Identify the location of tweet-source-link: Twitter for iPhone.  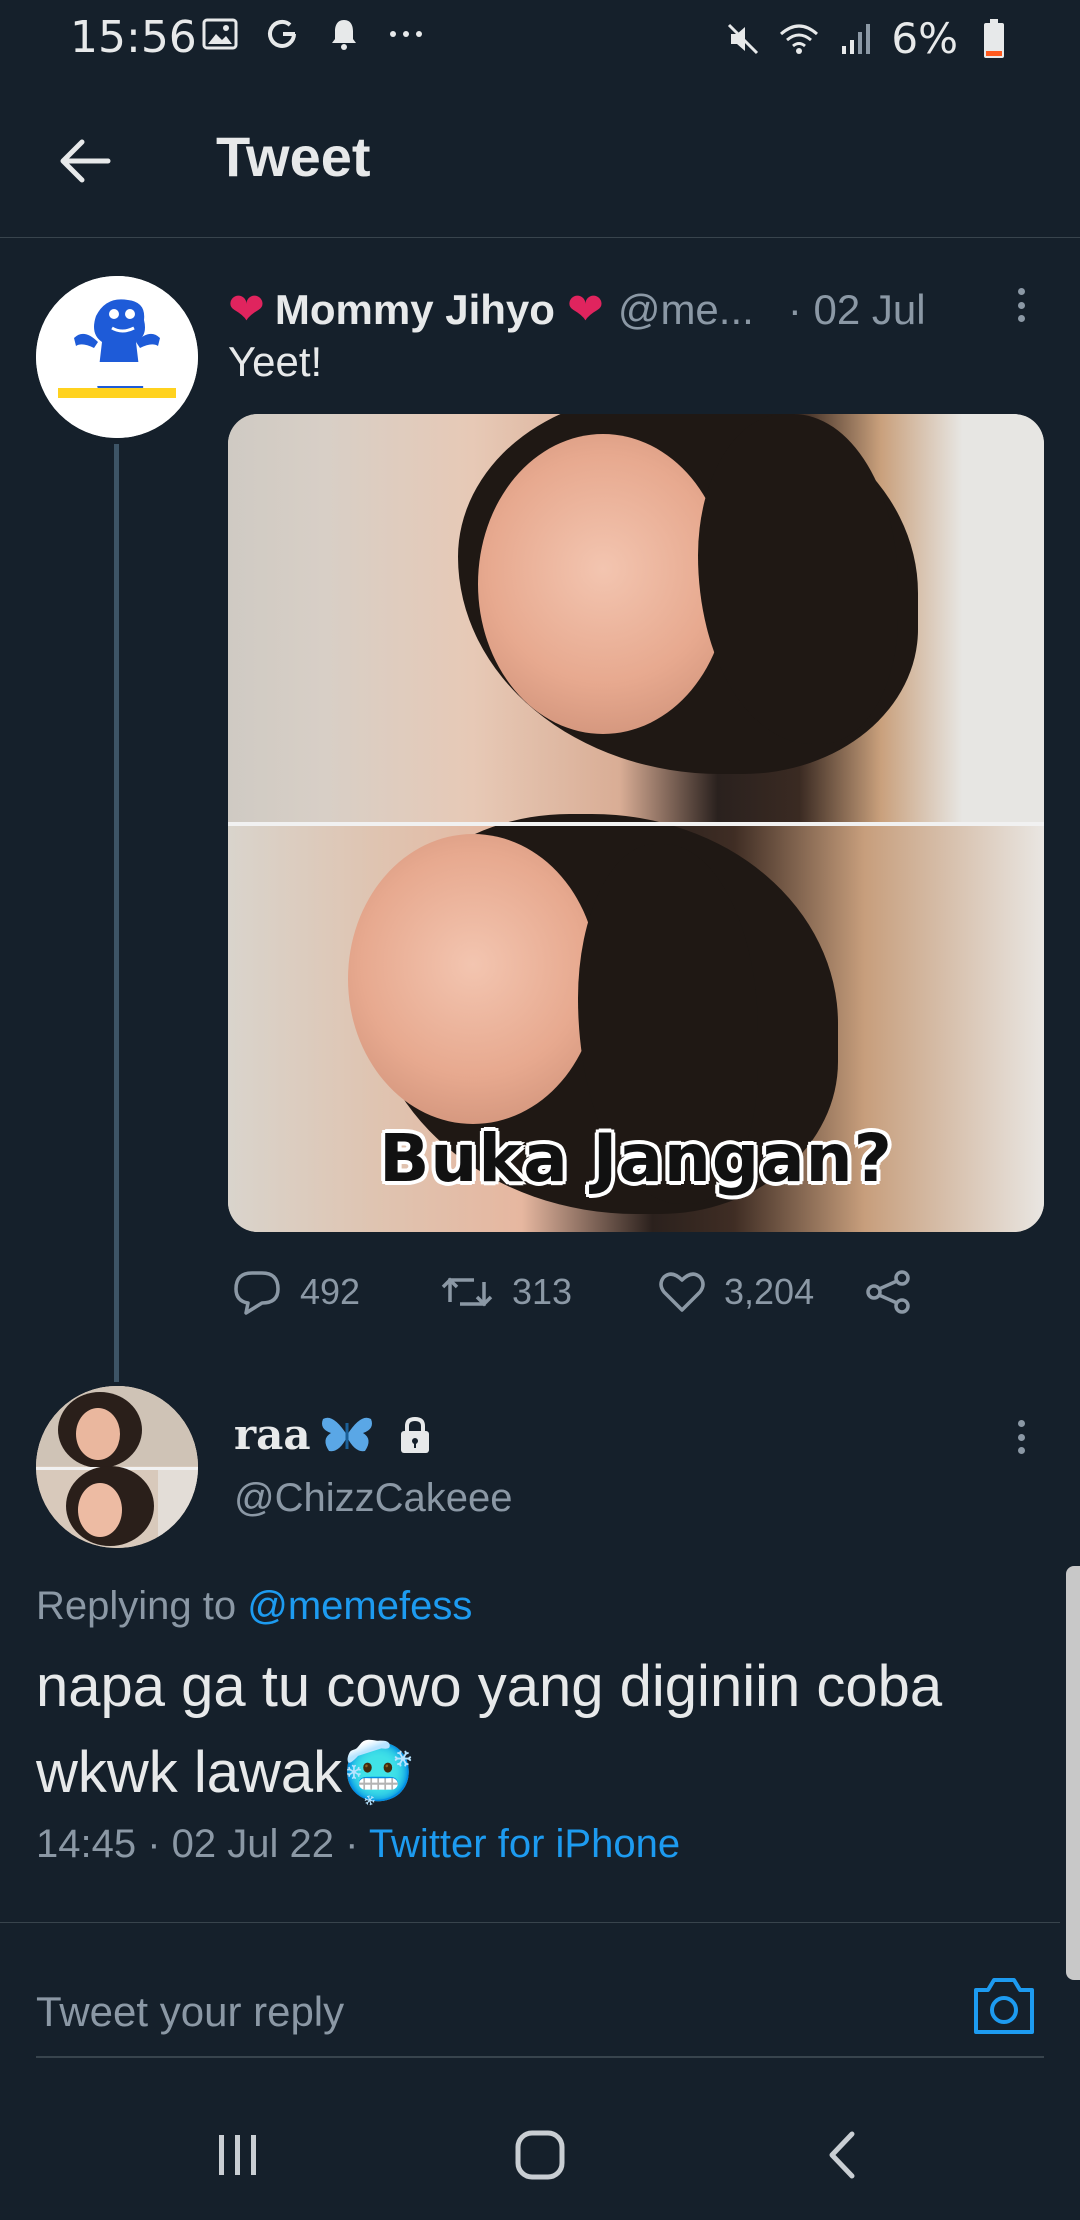
(524, 1844).